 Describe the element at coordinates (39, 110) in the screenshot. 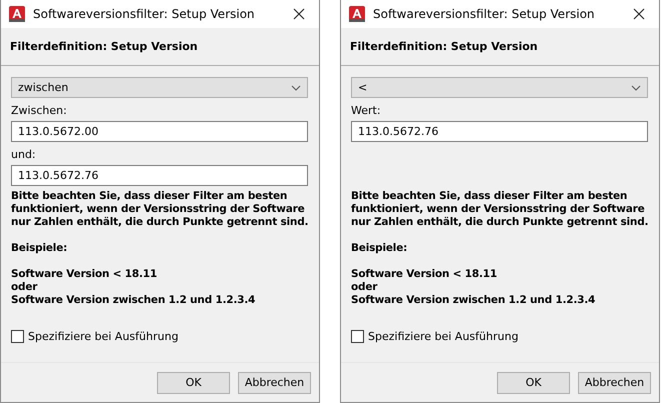

I see `field-label: Zwischen:` at that location.